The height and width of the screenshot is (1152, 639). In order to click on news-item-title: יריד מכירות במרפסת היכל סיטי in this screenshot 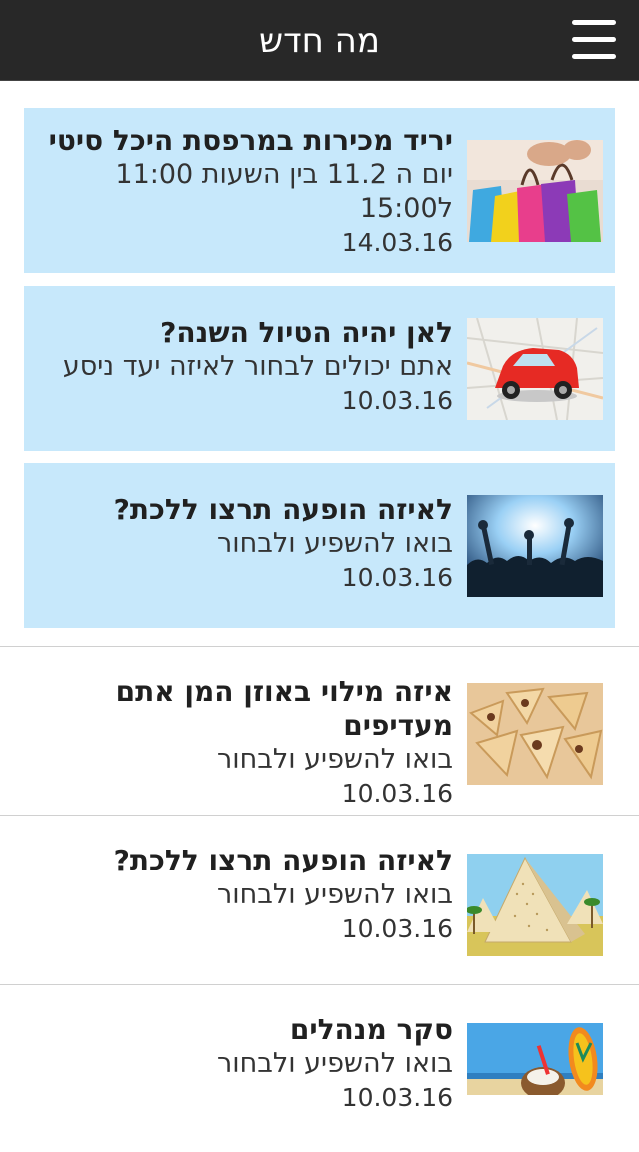, I will do `click(250, 140)`.